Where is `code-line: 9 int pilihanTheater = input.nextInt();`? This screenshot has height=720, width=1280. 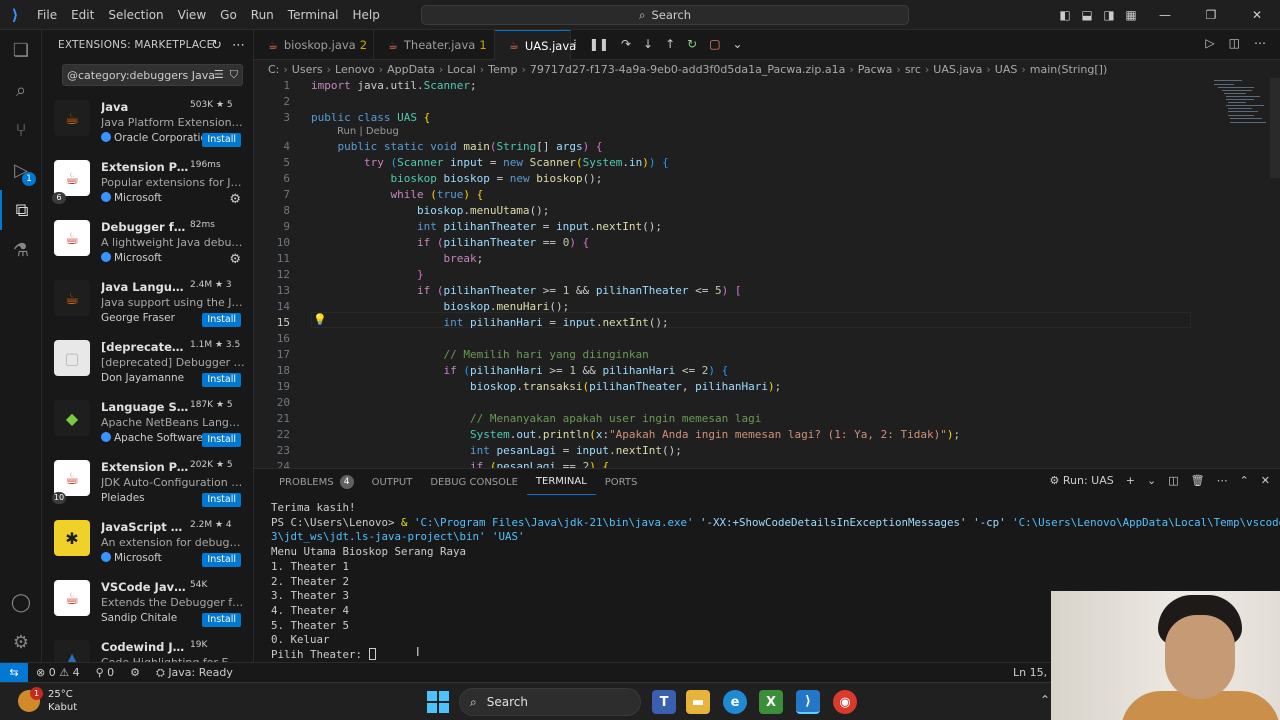
code-line: 9 int pilihanTheater = input.nextInt(); is located at coordinates (754, 227).